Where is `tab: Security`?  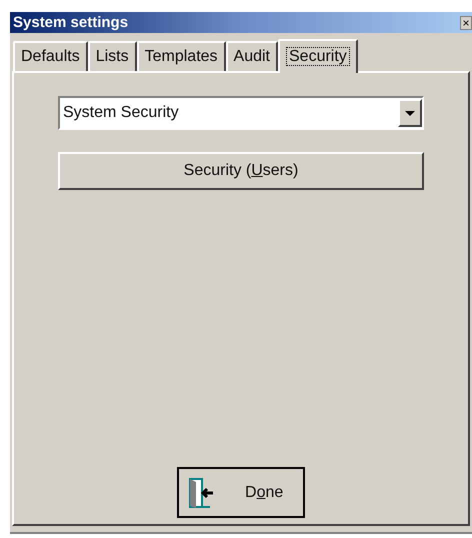 tab: Security is located at coordinates (318, 56).